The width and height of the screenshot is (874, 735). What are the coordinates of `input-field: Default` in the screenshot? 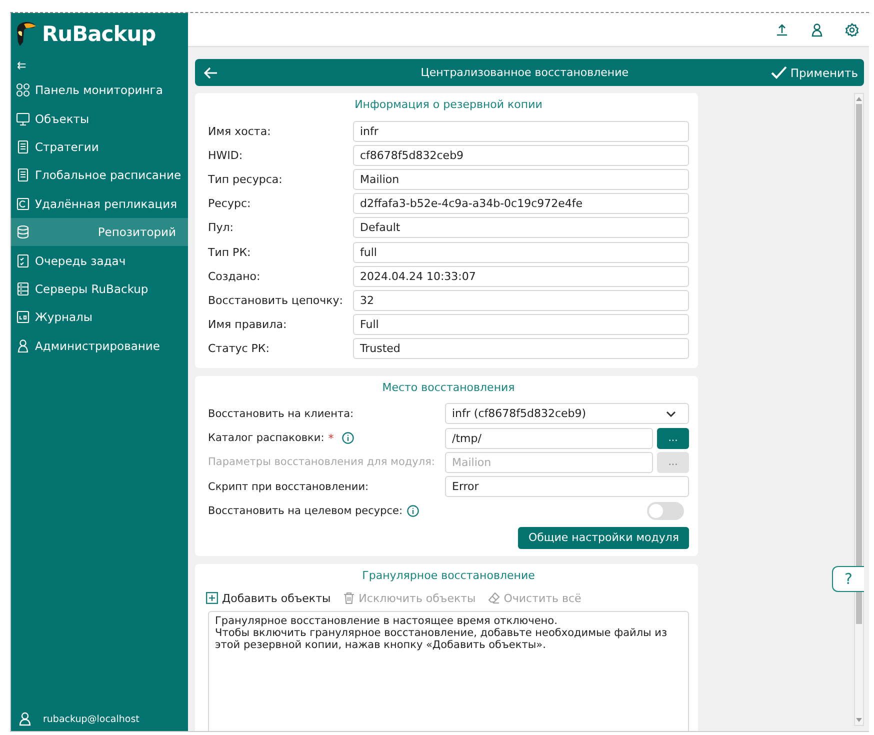 It's located at (521, 227).